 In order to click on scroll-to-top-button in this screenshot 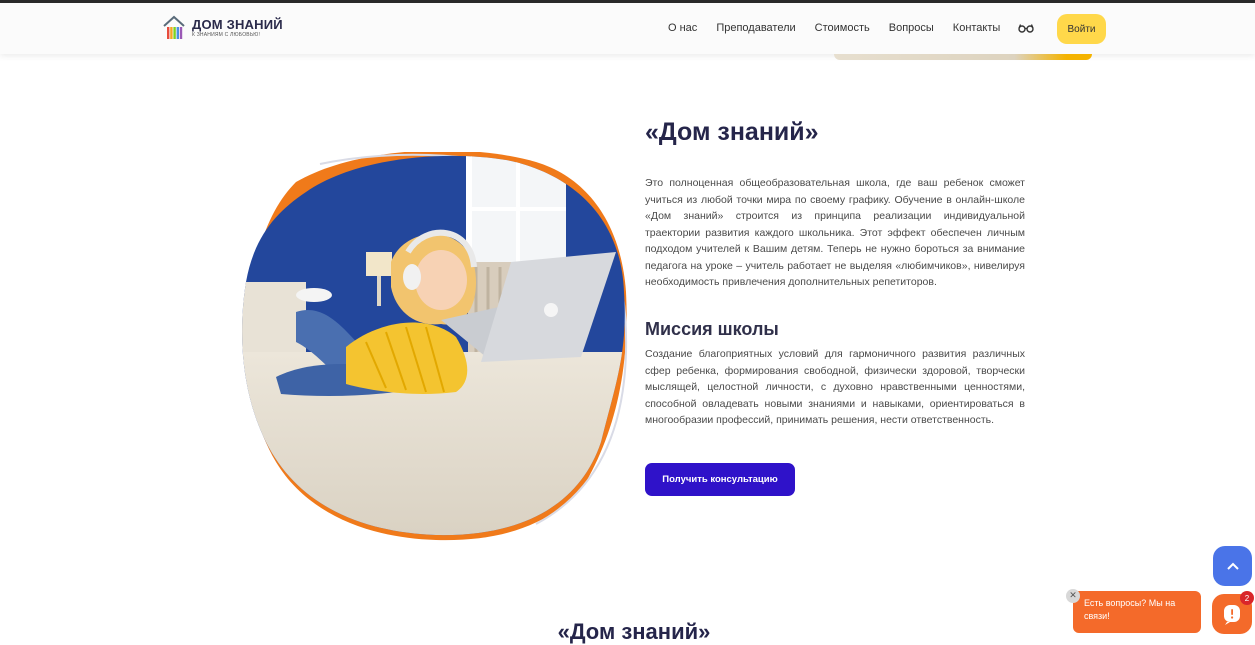, I will do `click(1232, 566)`.